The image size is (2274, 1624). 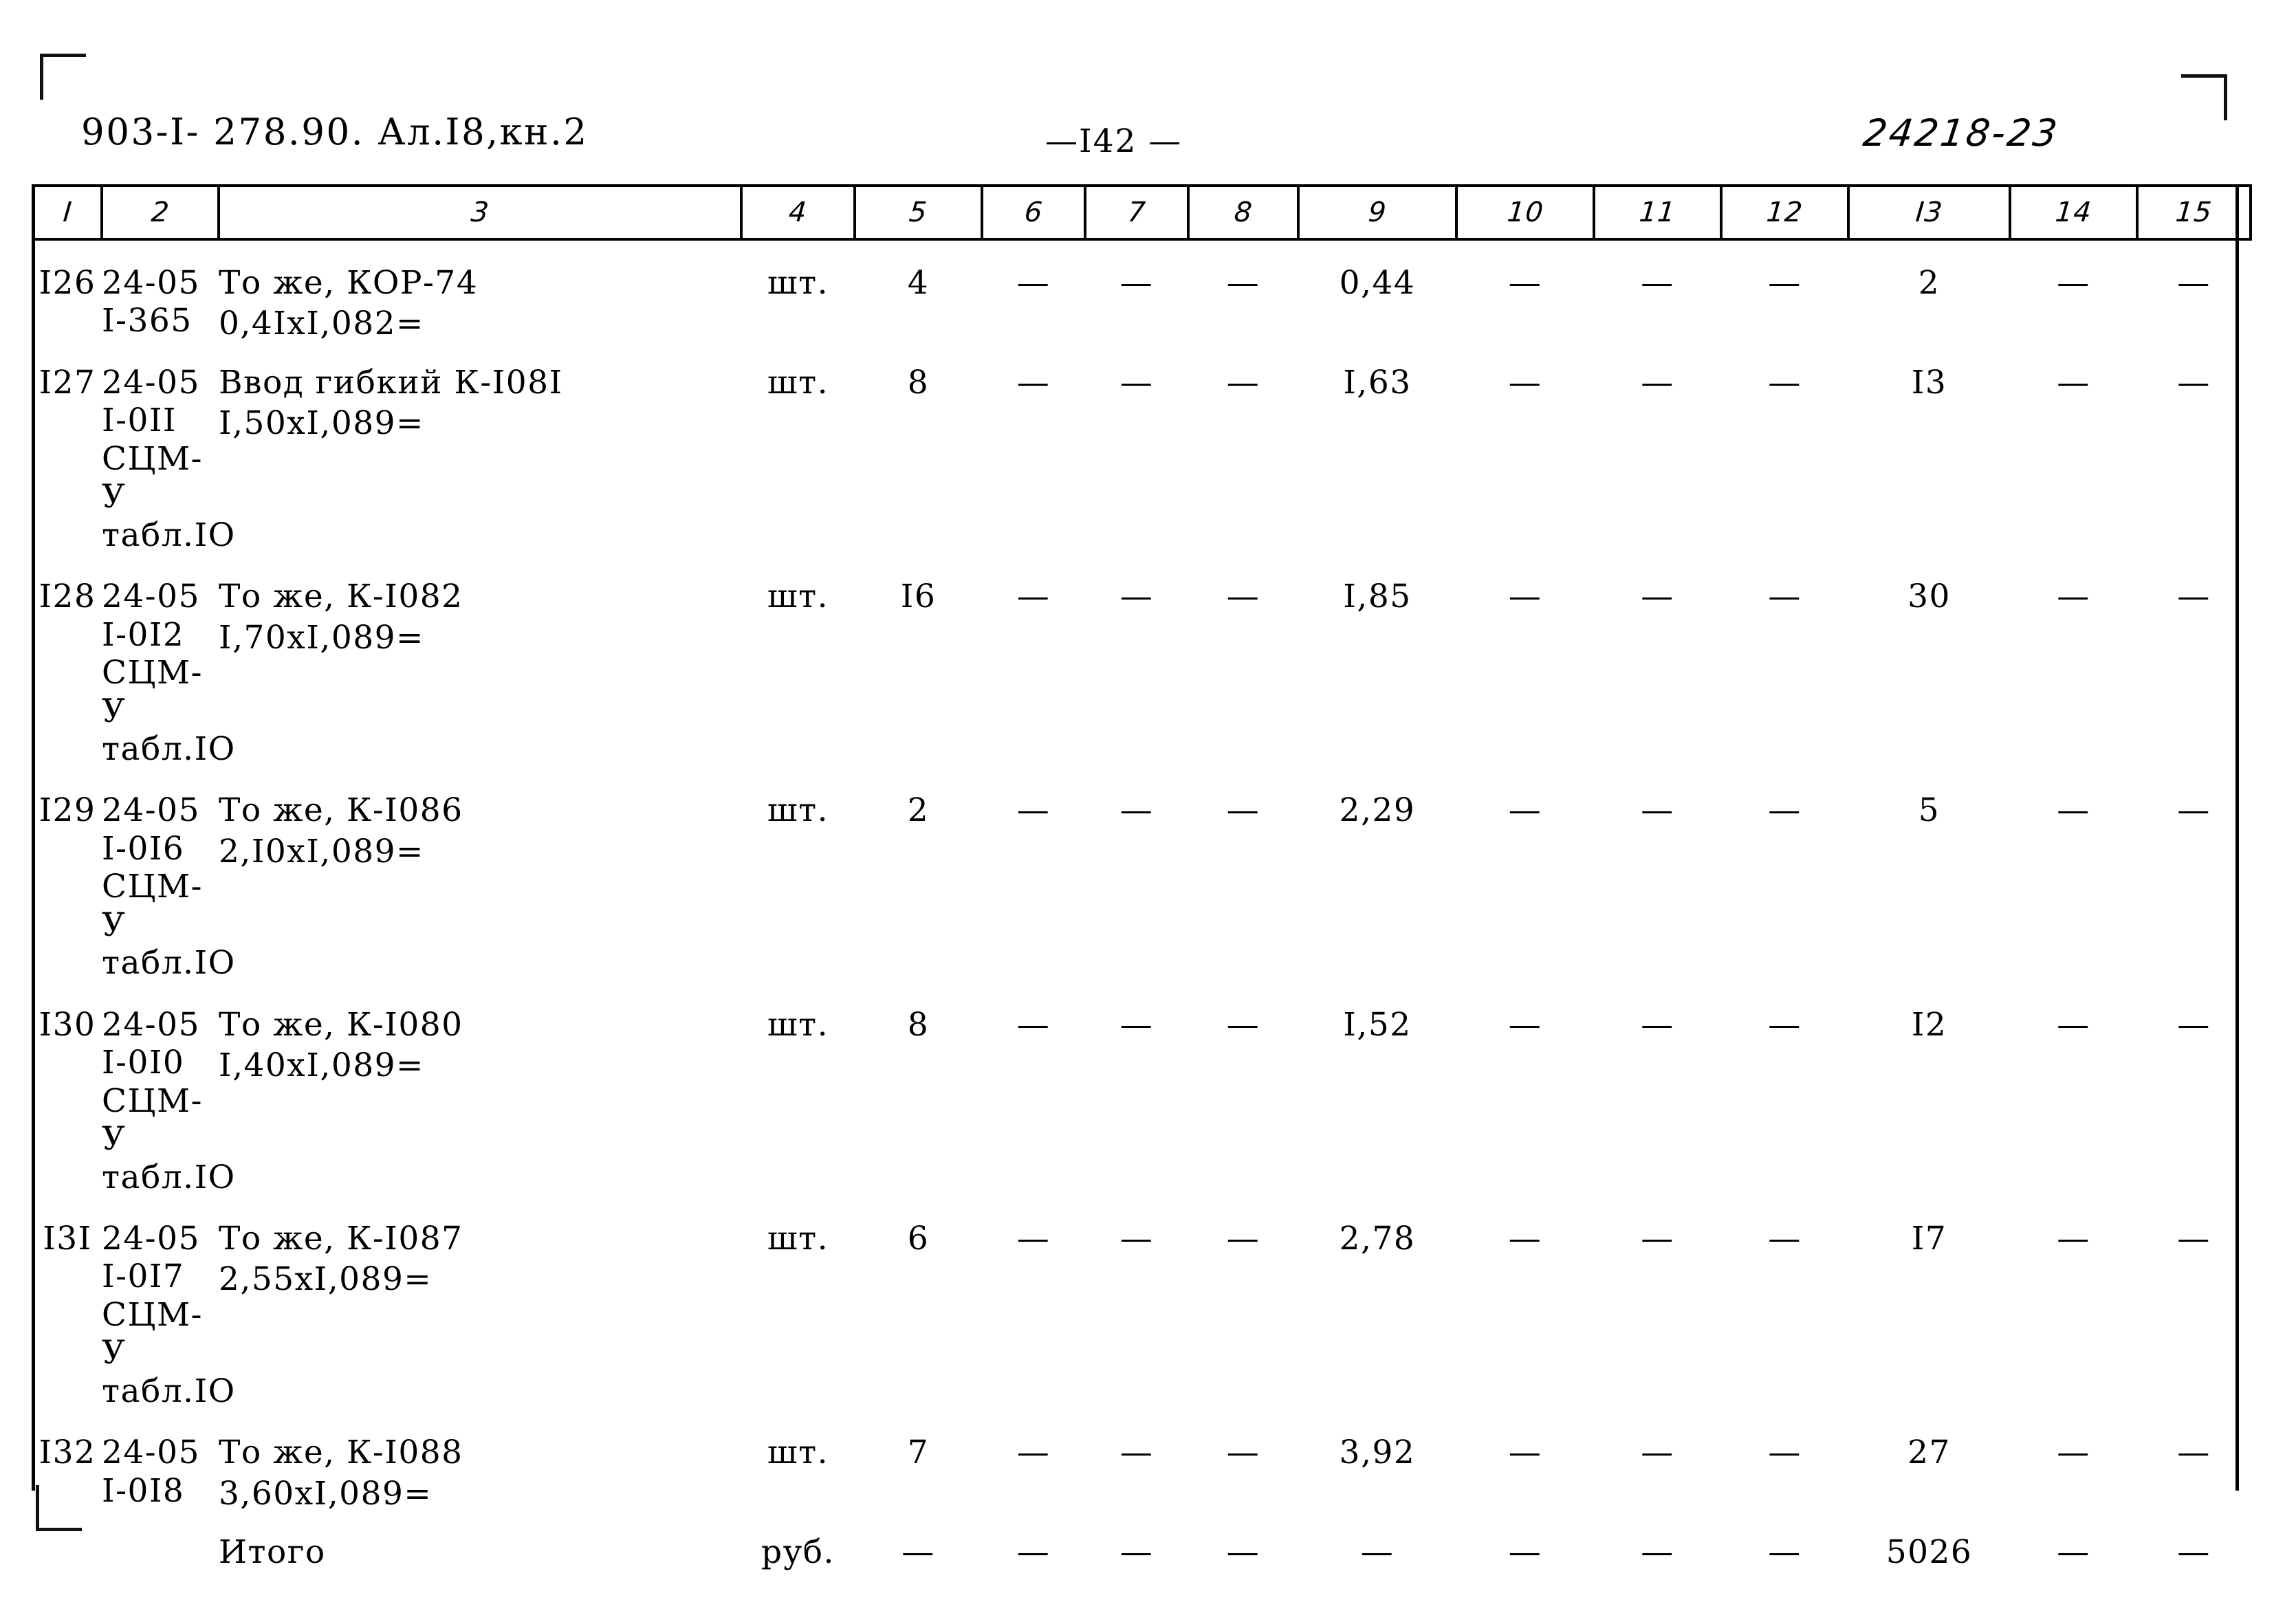 I want to click on col-header-1: I, so click(x=67, y=212).